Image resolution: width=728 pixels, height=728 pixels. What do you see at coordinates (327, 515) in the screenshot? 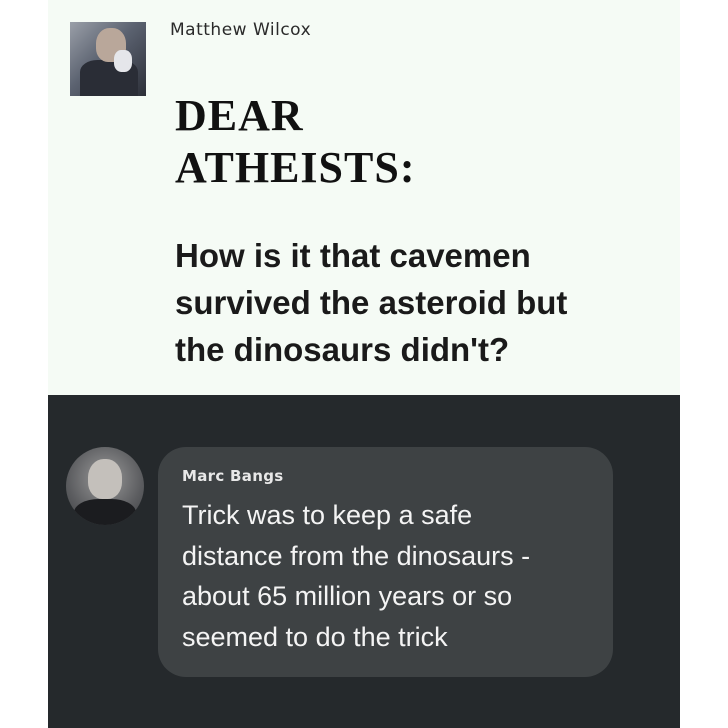
I see `comment-text-line: Trick was to keep a safe` at bounding box center [327, 515].